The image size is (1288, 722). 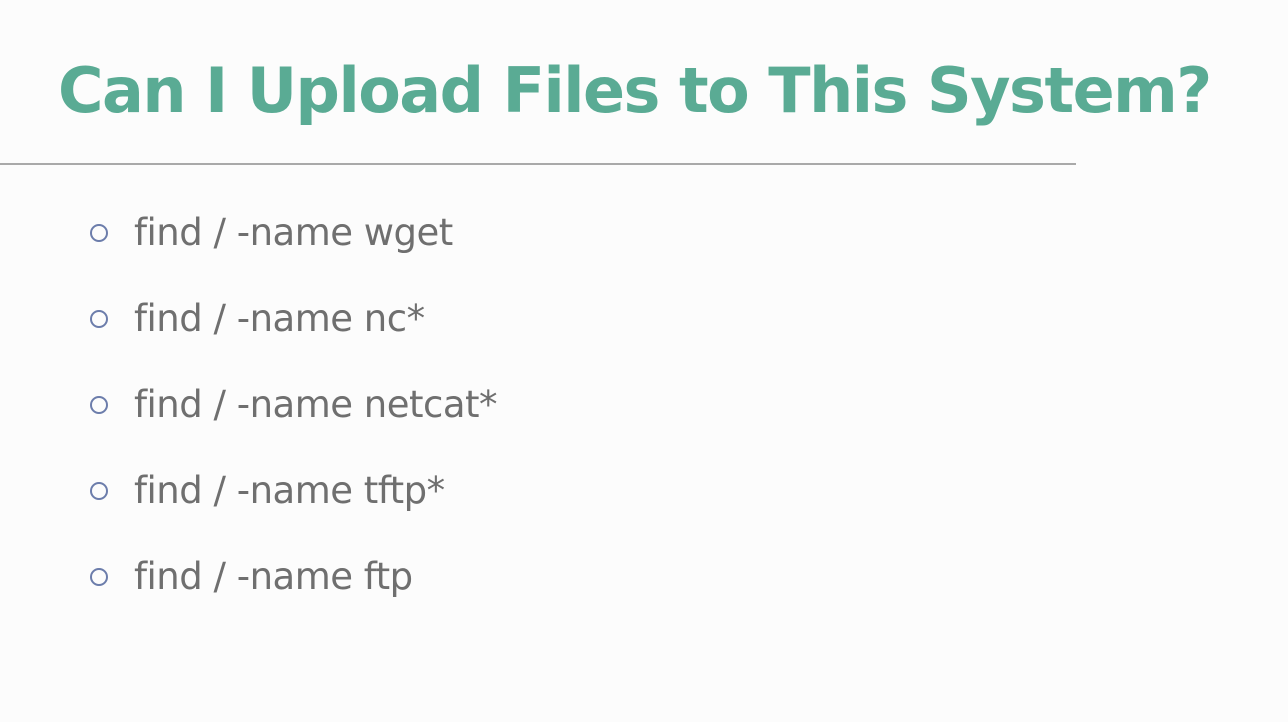 What do you see at coordinates (635, 90) in the screenshot?
I see `slide-title: Can I Upload Files to This System?` at bounding box center [635, 90].